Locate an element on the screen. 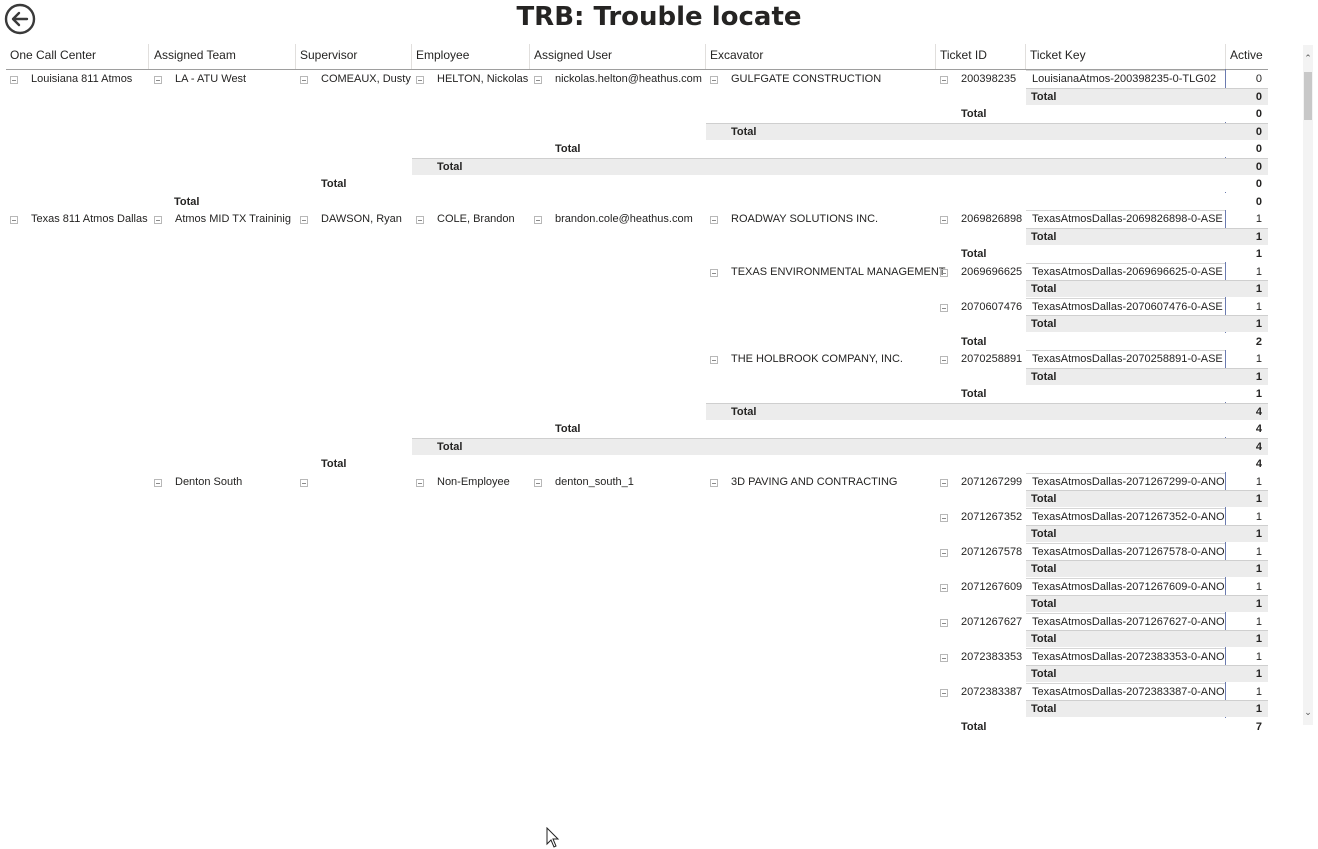  cell-ticket-key: TexasAtmosDallas-2071267352-0-ANO is located at coordinates (1128, 516).